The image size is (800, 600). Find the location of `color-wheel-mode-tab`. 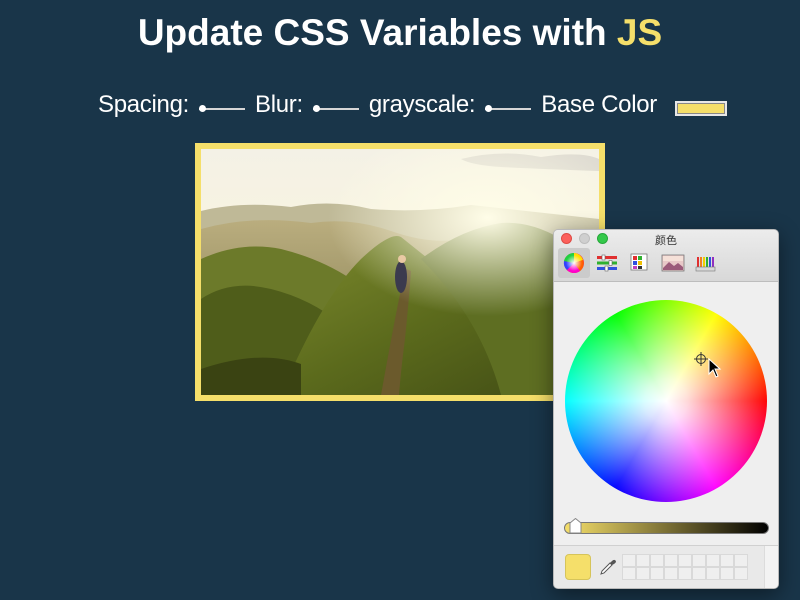

color-wheel-mode-tab is located at coordinates (574, 263).